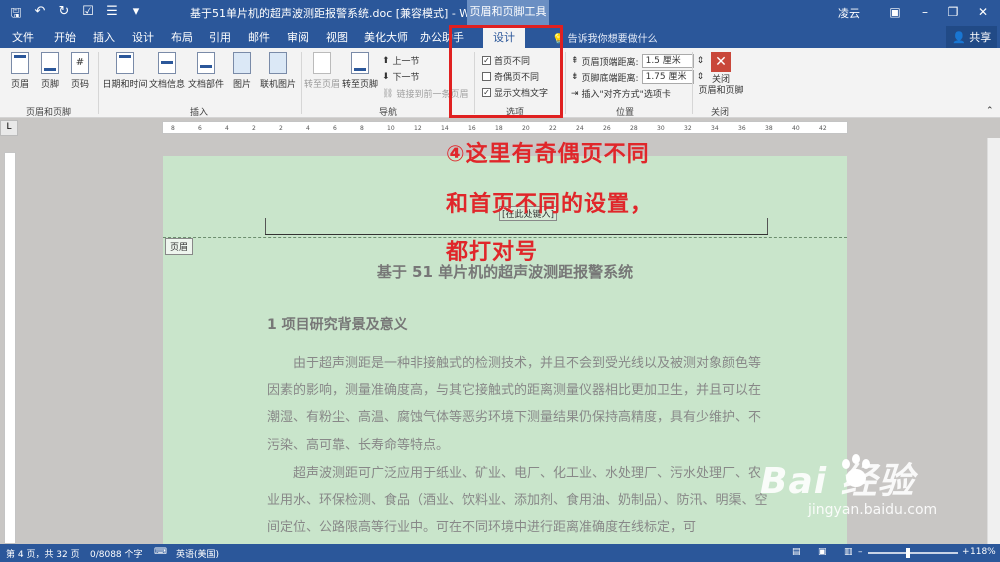 The image size is (1000, 562). I want to click on customize-icon: ▾, so click(136, 15).